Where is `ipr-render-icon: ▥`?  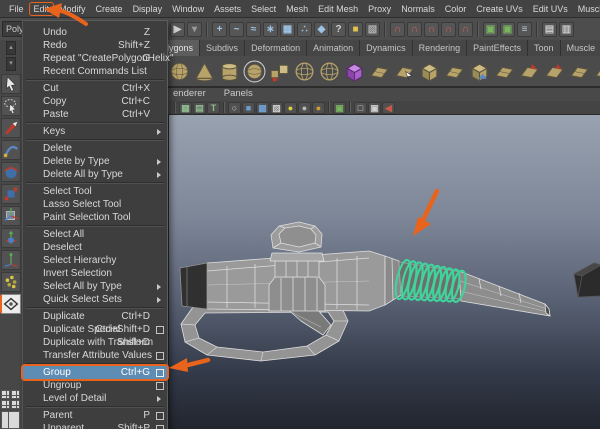 ipr-render-icon: ▥ is located at coordinates (566, 29).